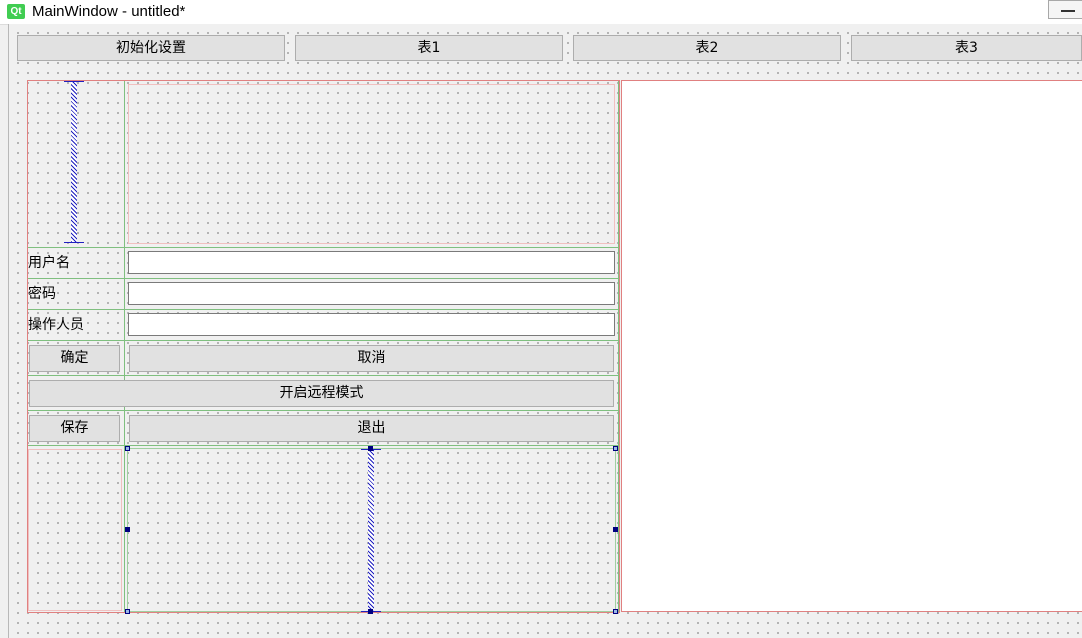  I want to click on grid-right-edge, so click(618, 346).